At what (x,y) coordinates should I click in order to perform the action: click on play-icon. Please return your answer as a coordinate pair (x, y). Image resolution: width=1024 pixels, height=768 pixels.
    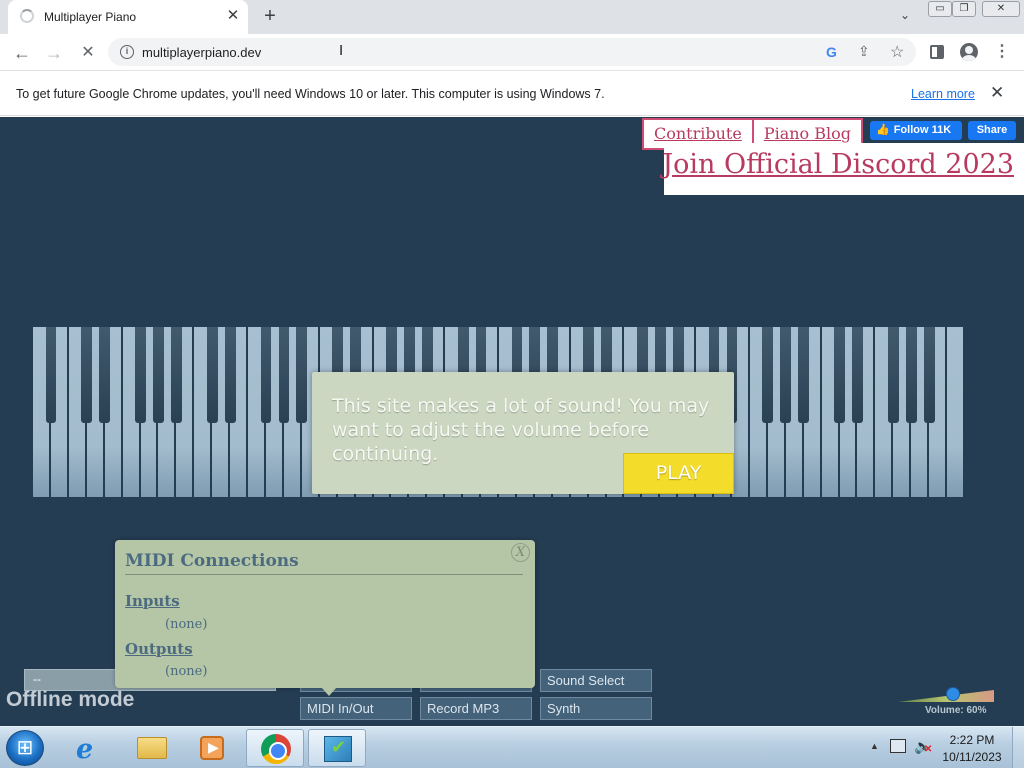
    Looking at the image, I should click on (212, 748).